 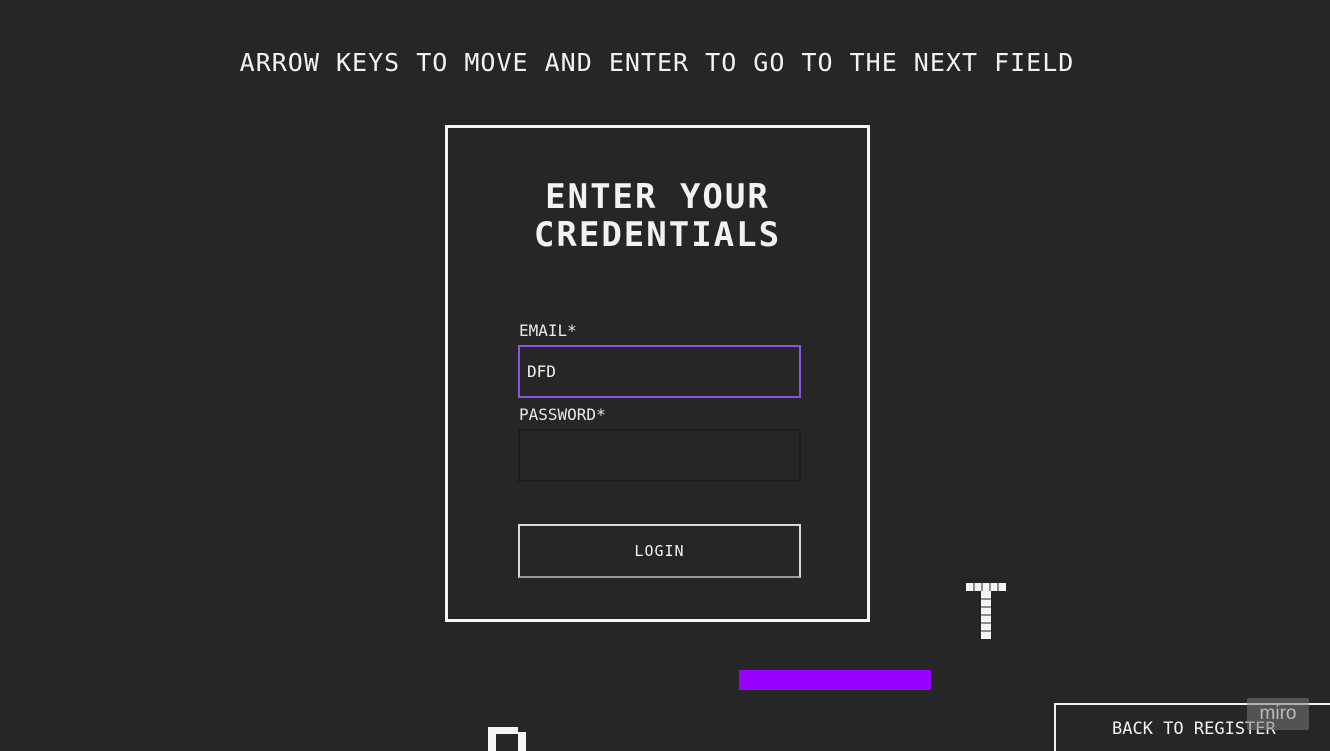 What do you see at coordinates (659, 455) in the screenshot?
I see `password-field` at bounding box center [659, 455].